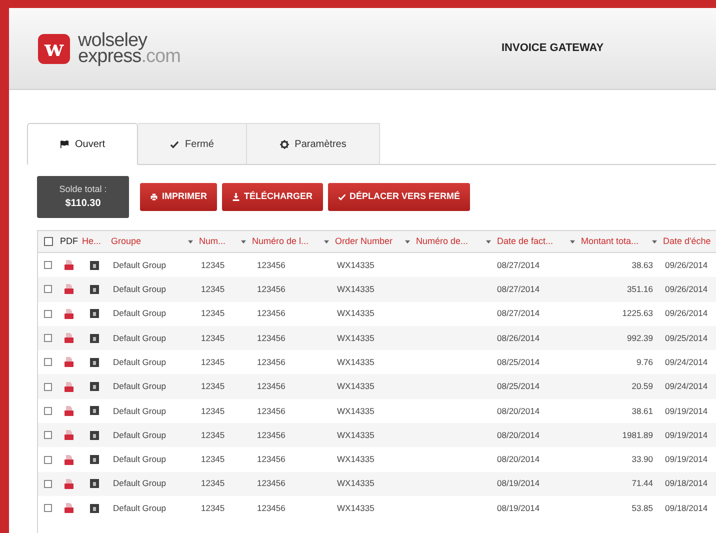  What do you see at coordinates (644, 362) in the screenshot?
I see `amount-cell-text: 9.76` at bounding box center [644, 362].